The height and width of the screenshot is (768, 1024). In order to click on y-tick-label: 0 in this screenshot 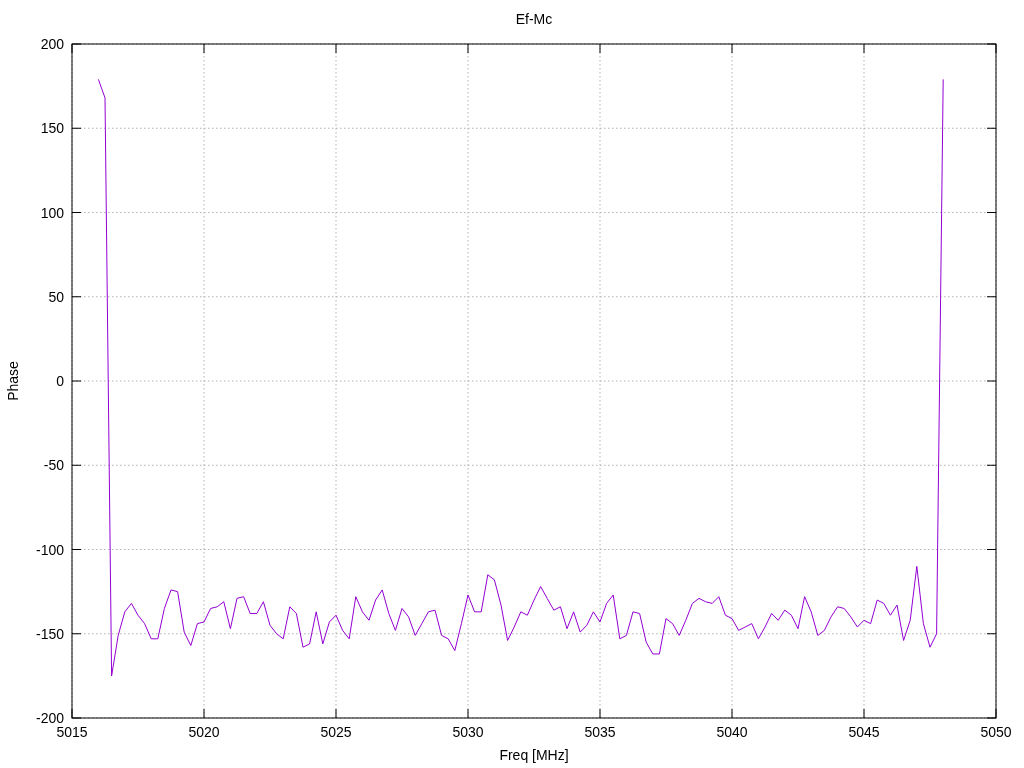, I will do `click(60, 381)`.